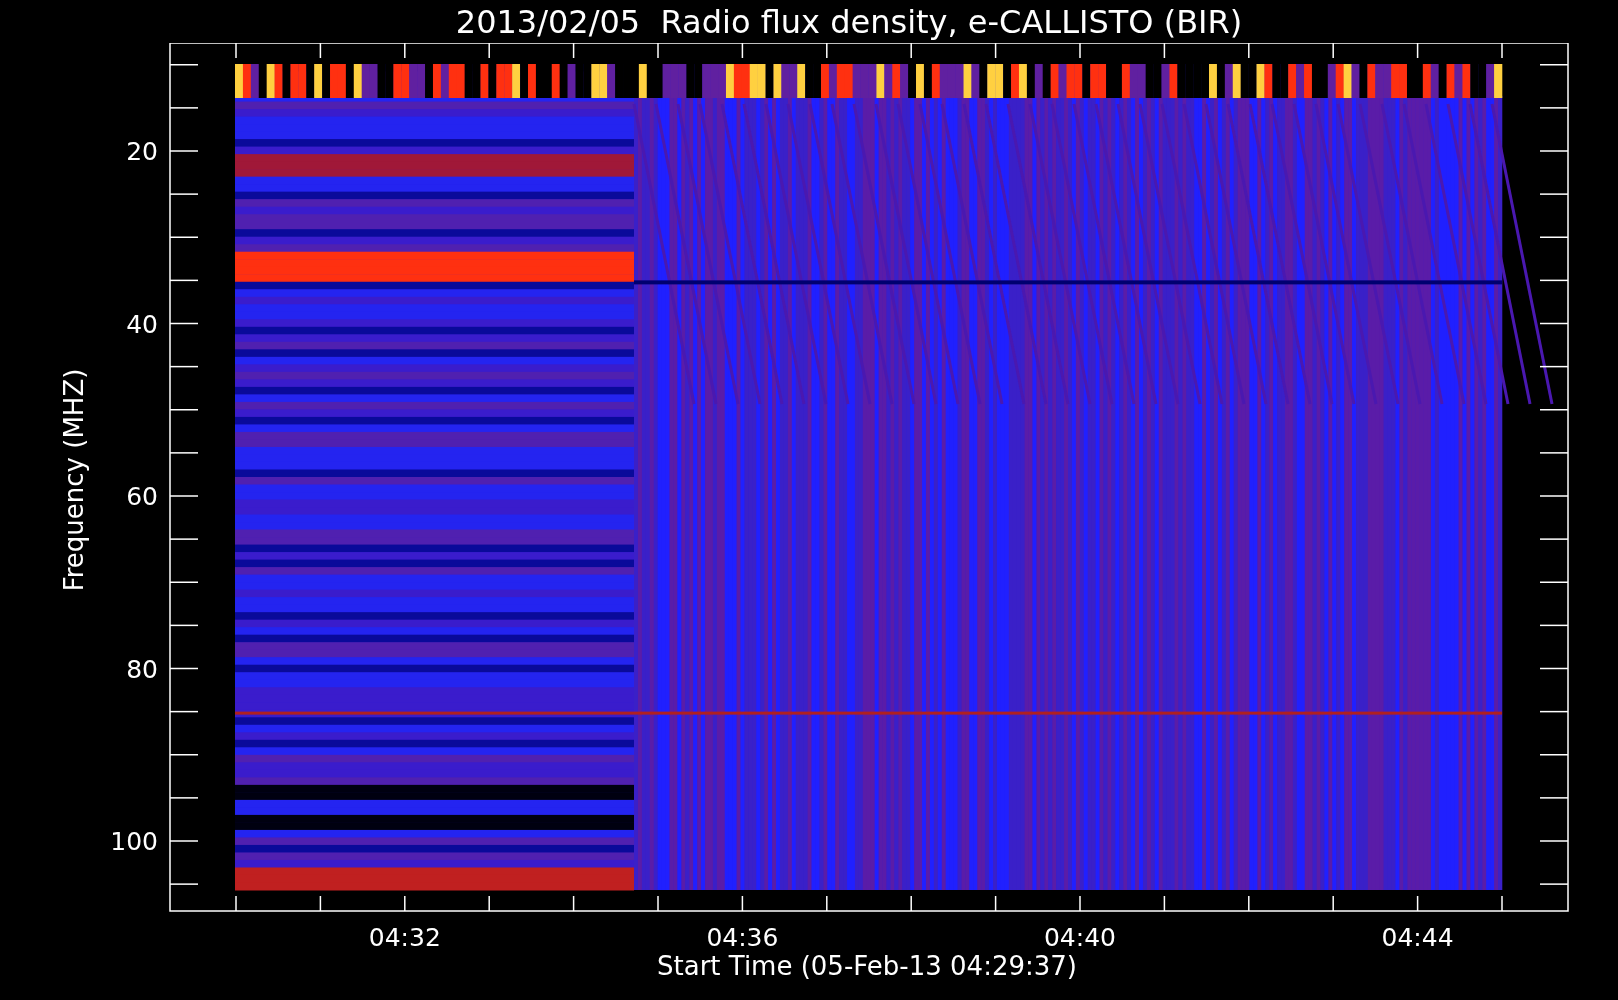 The height and width of the screenshot is (1000, 1618). I want to click on x-tick-label: 04:36, so click(742, 937).